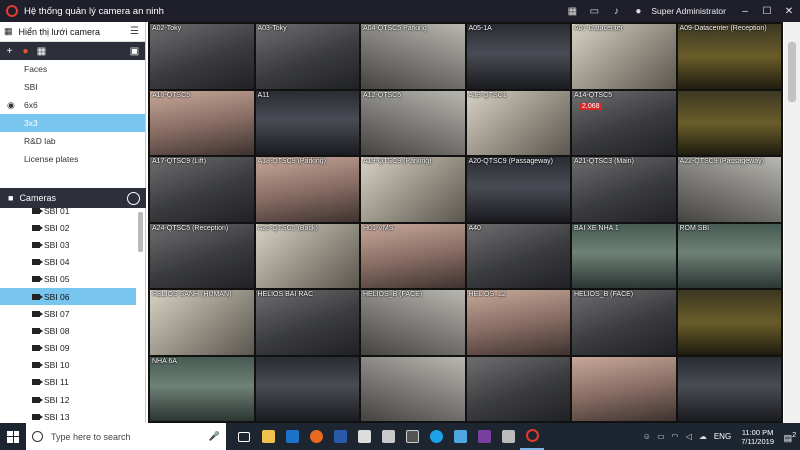  Describe the element at coordinates (73, 244) in the screenshot. I see `camera-item: SBI 03` at that location.